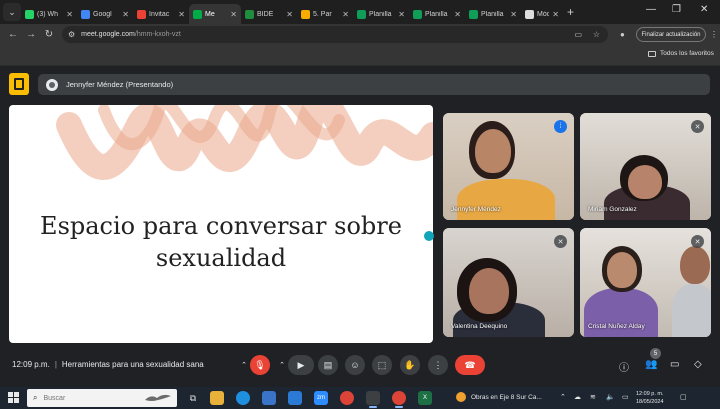 Image resolution: width=720 pixels, height=409 pixels. Describe the element at coordinates (417, 14) in the screenshot. I see `sheets-icon` at that location.